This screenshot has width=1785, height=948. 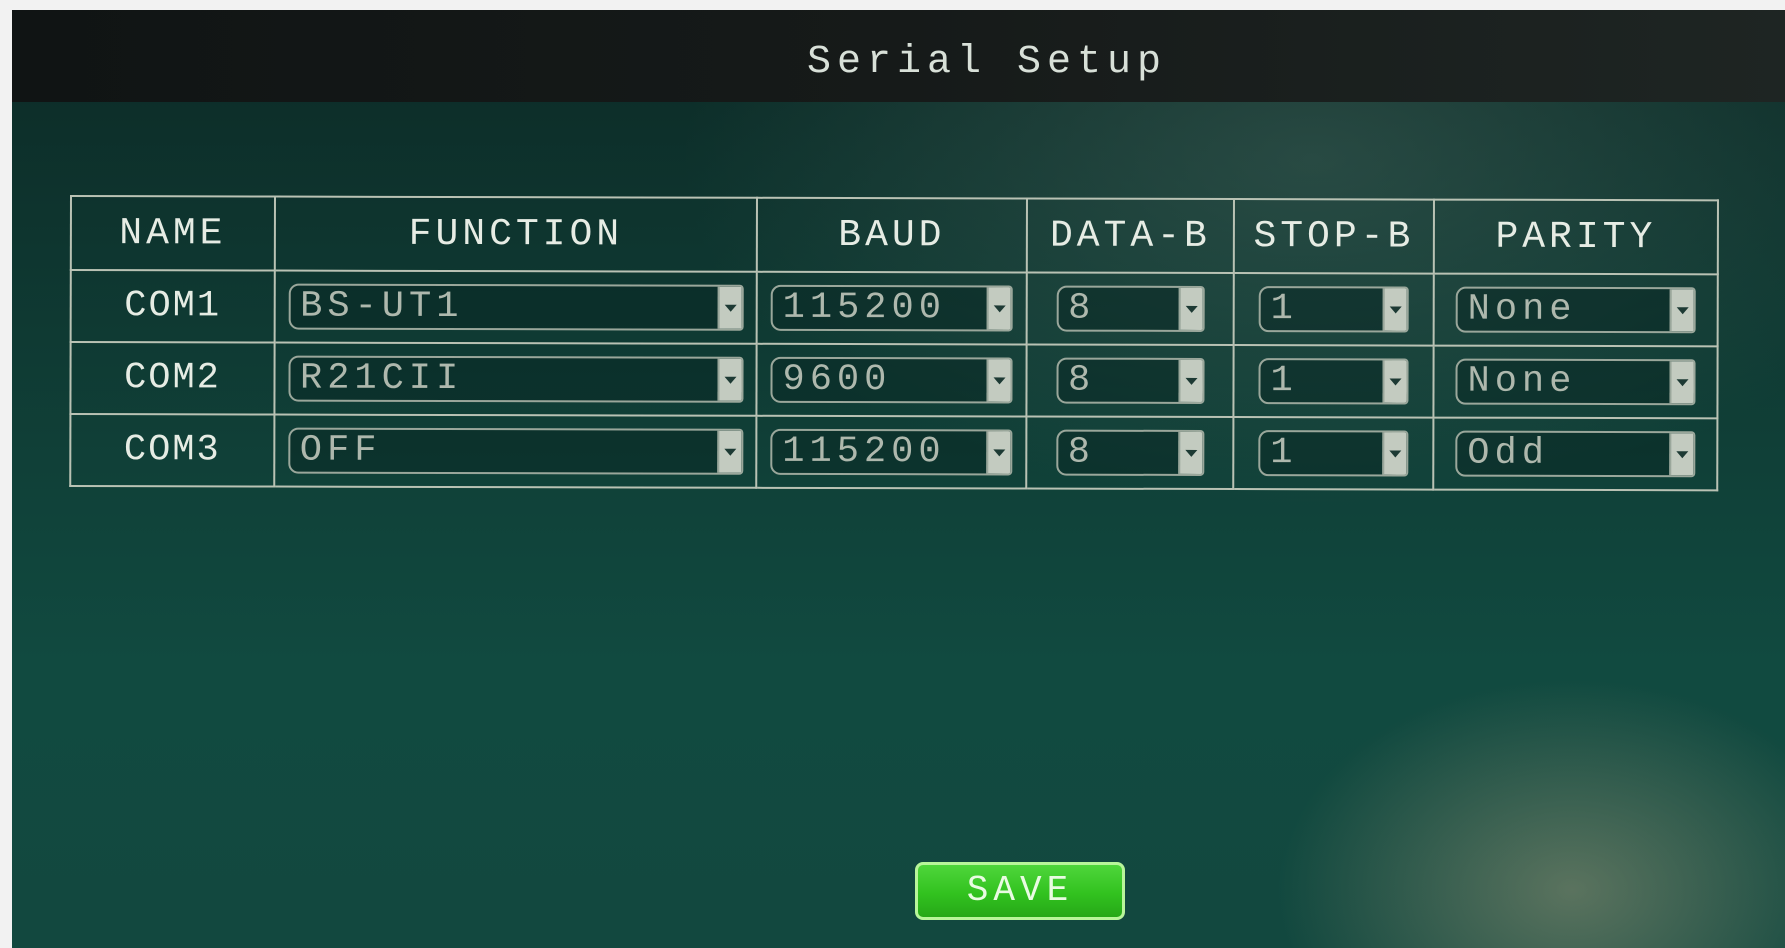 I want to click on parity-value: Odd, so click(x=1508, y=453).